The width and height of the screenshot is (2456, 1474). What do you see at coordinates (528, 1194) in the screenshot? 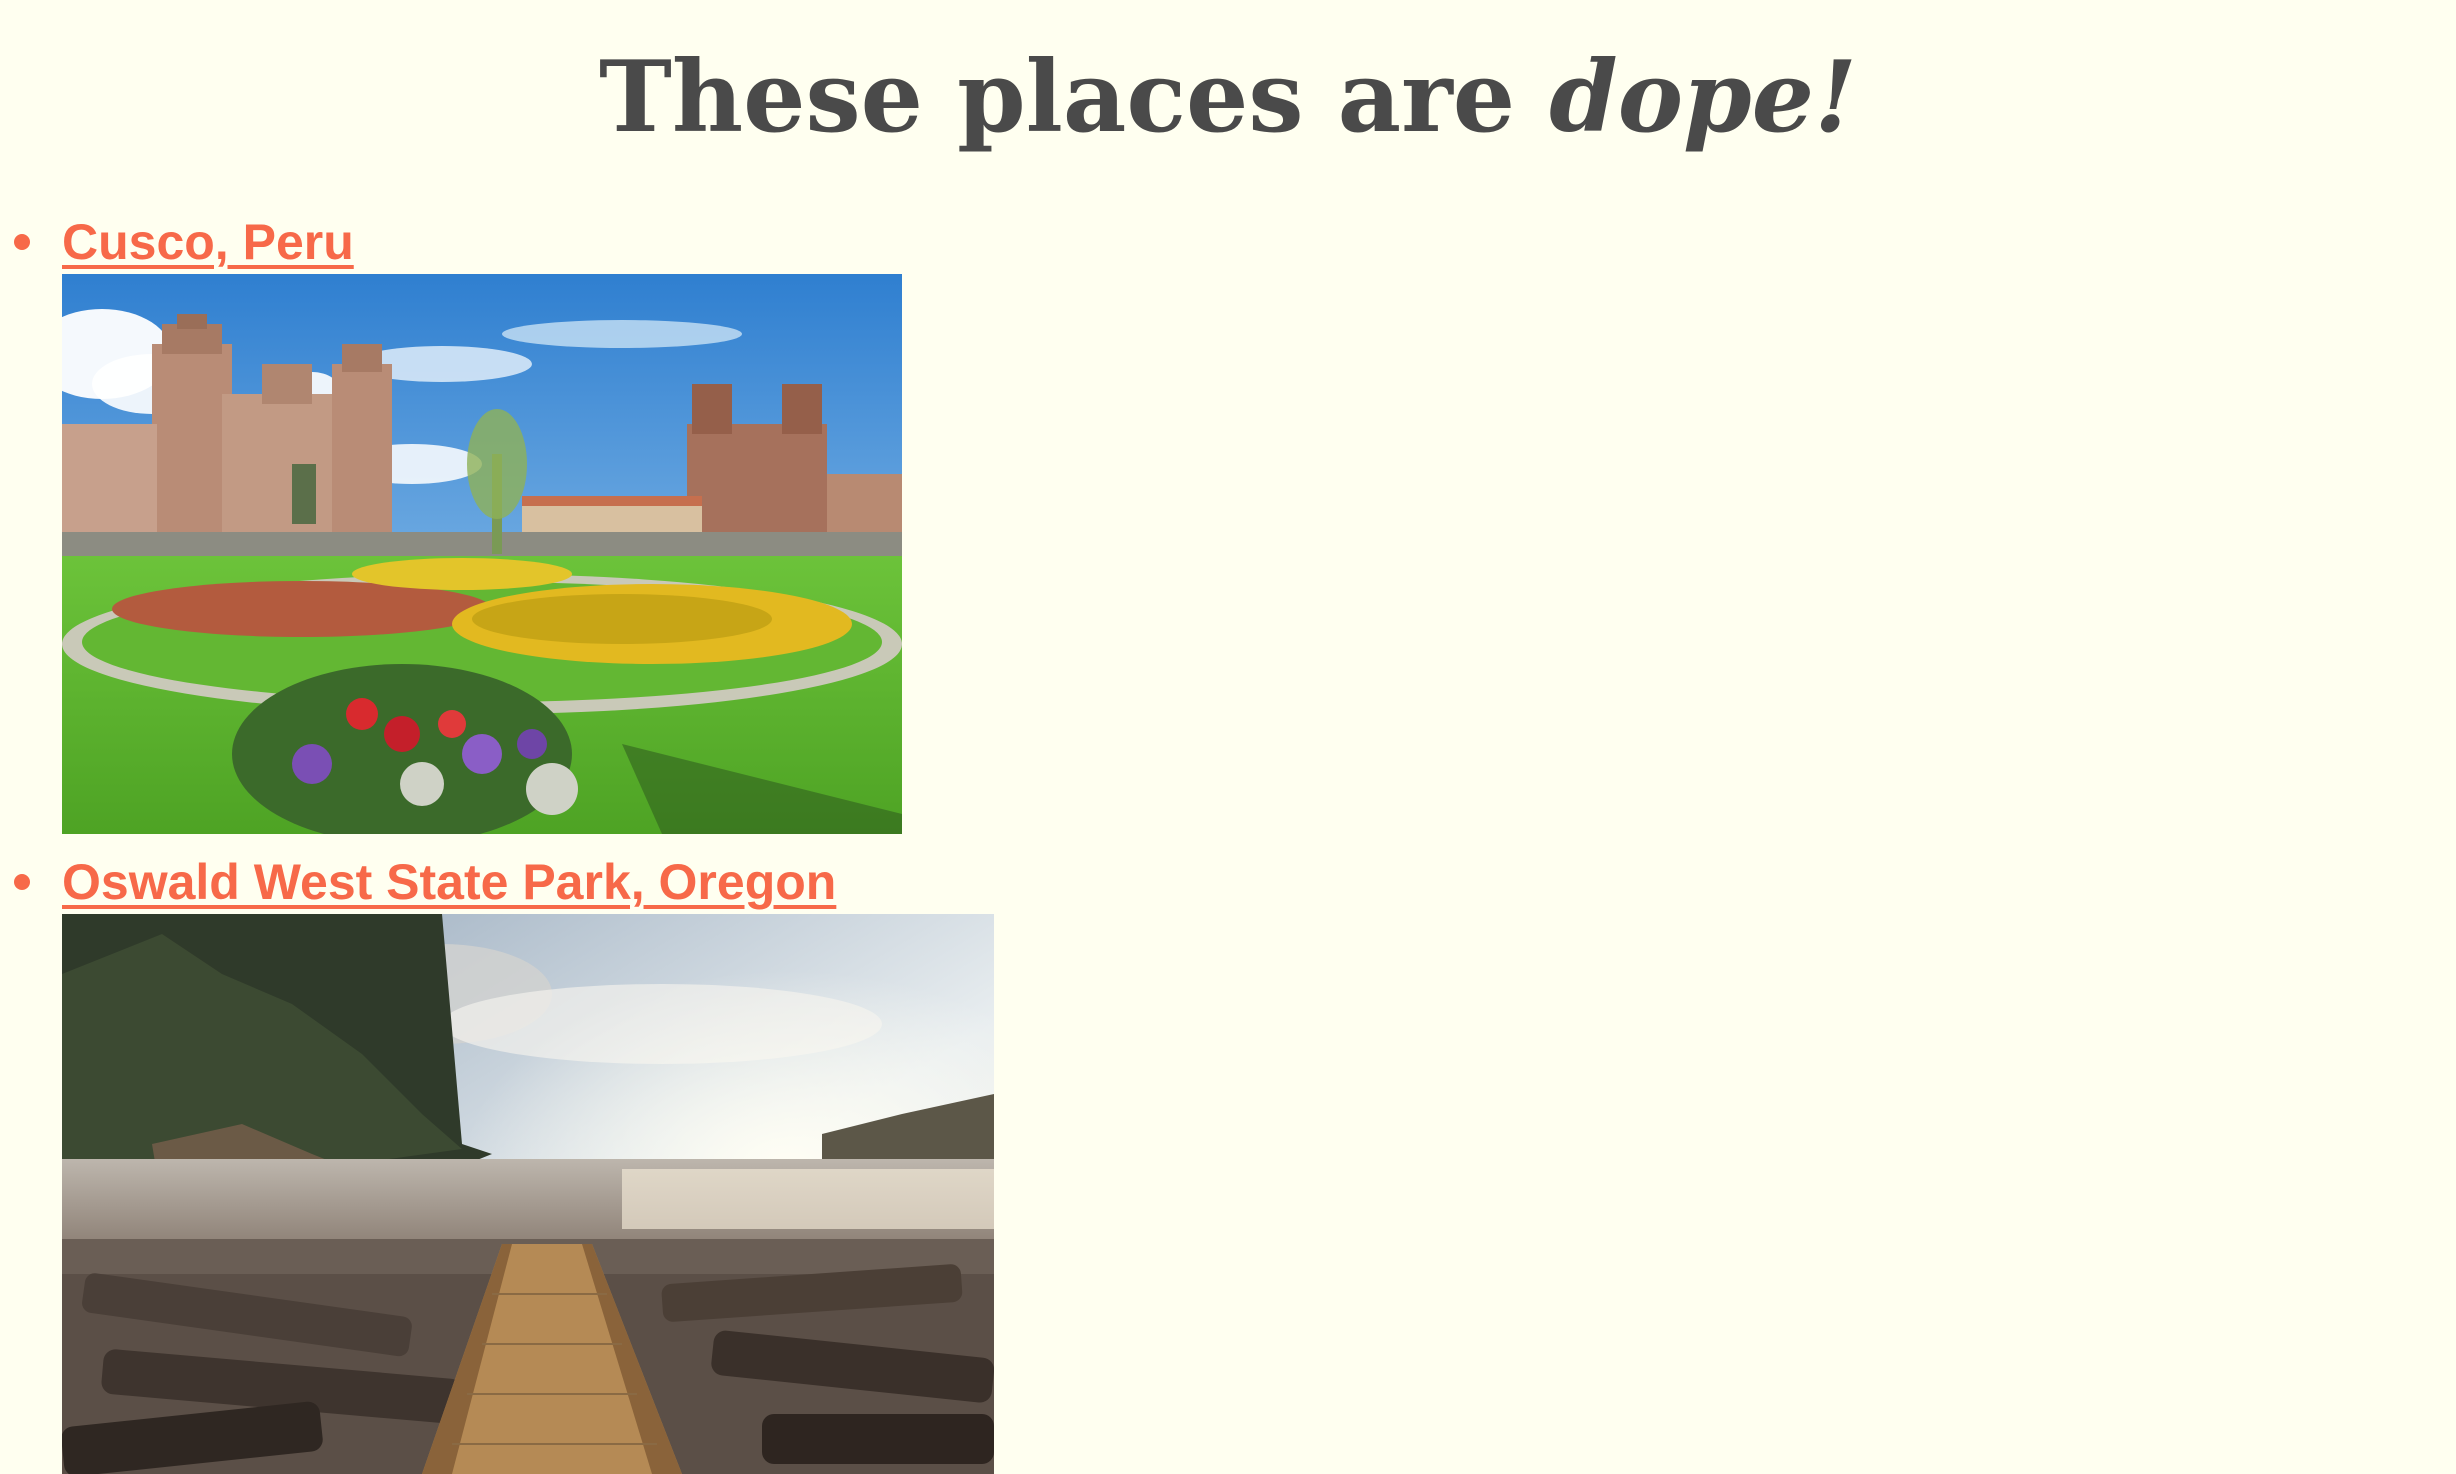
I see `oswald-west-photo` at bounding box center [528, 1194].